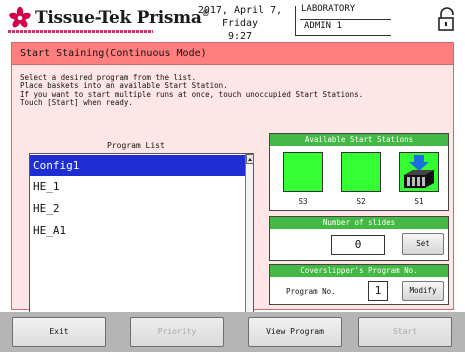  What do you see at coordinates (136, 145) in the screenshot?
I see `program-list-label: Program List` at bounding box center [136, 145].